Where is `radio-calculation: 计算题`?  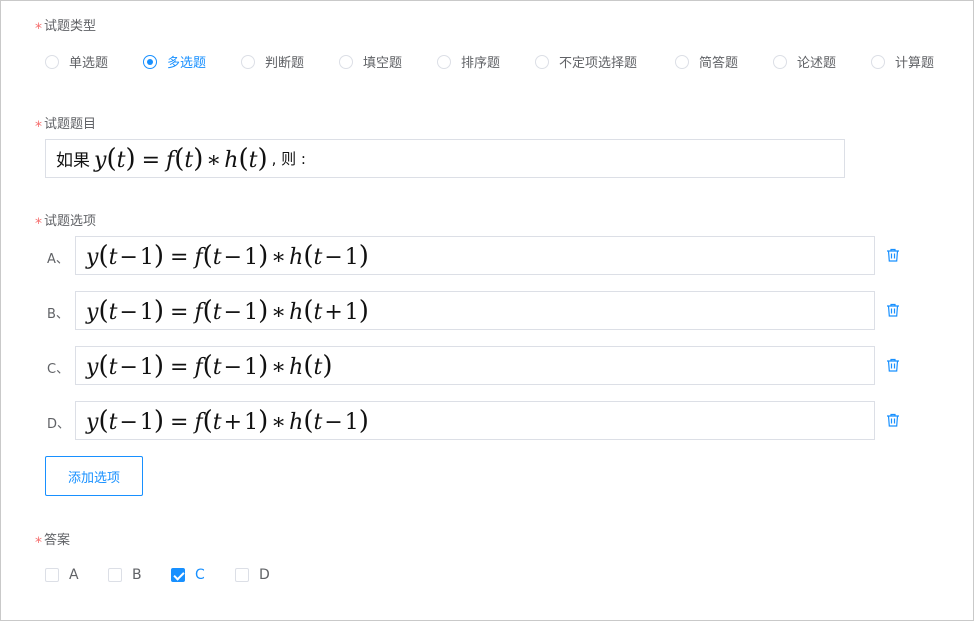 radio-calculation: 计算题 is located at coordinates (902, 61).